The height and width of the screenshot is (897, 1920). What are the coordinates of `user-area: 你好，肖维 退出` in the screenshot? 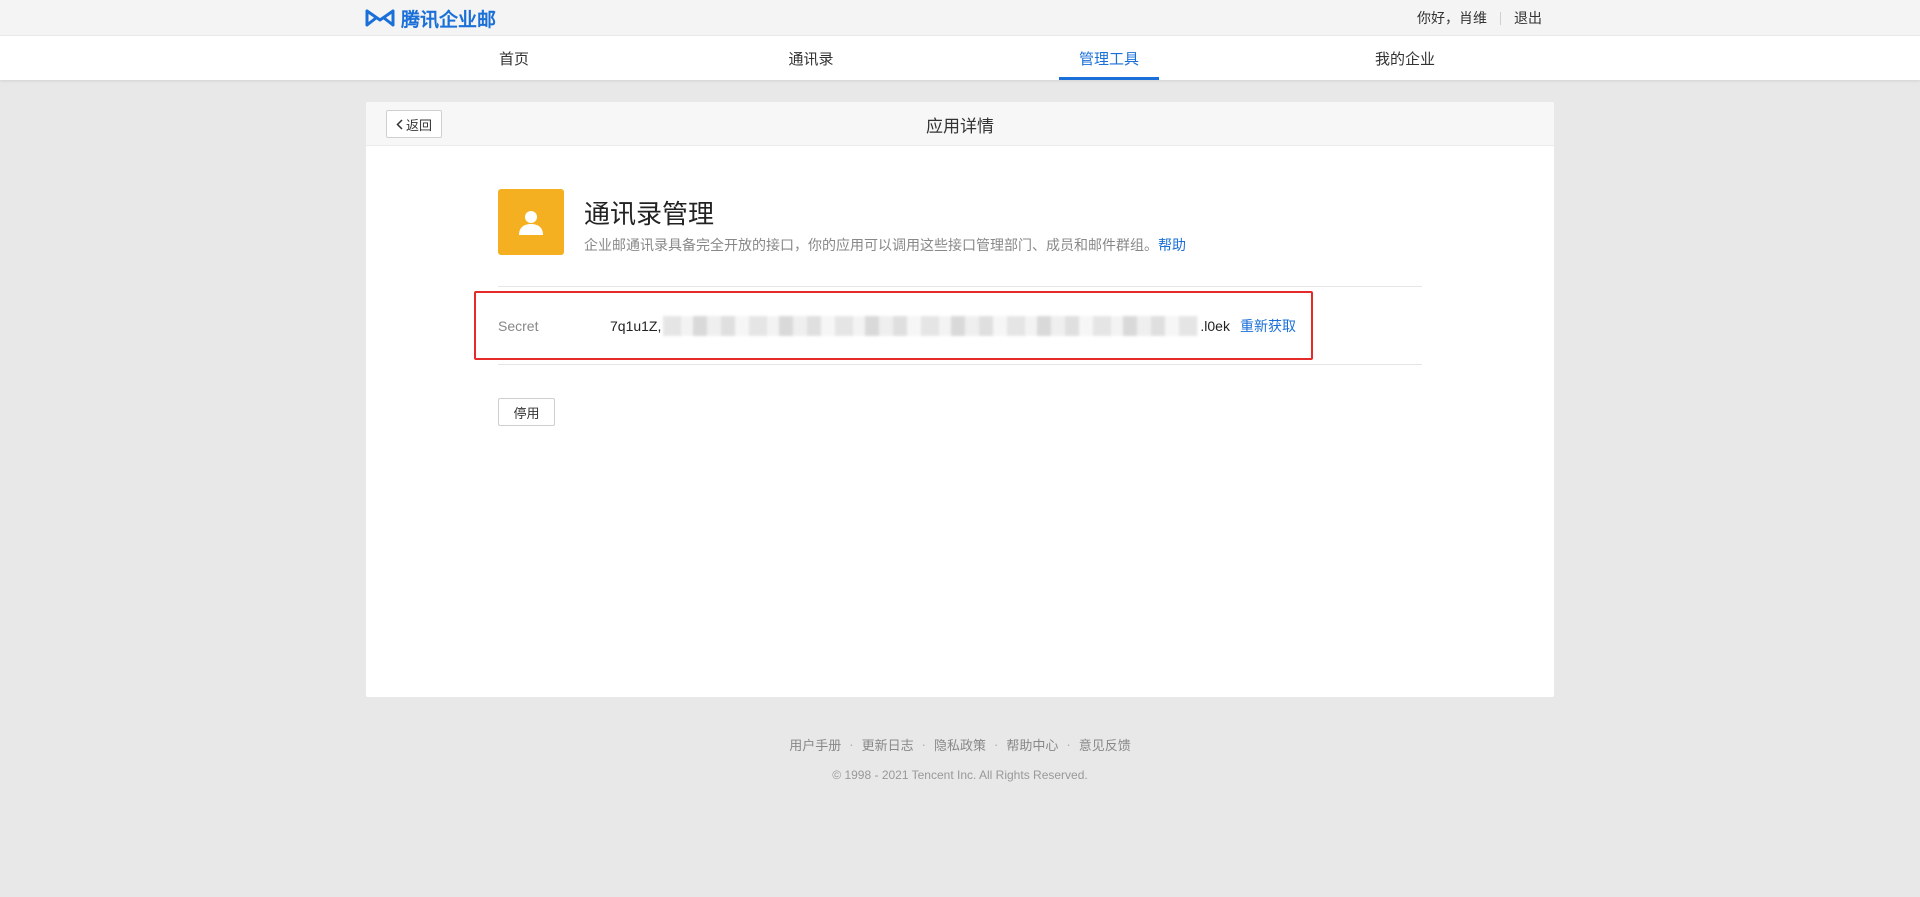 It's located at (1479, 18).